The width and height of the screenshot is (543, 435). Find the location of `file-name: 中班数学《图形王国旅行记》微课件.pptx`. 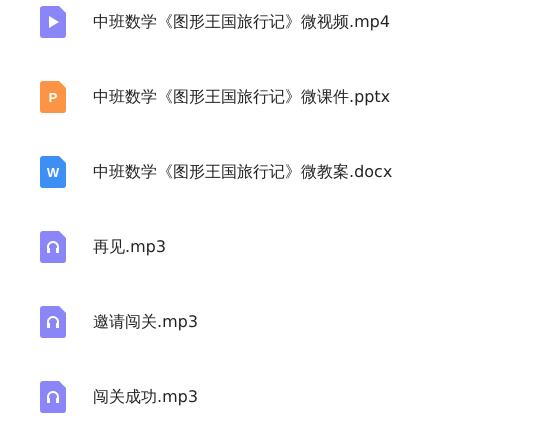

file-name: 中班数学《图形王国旅行记》微课件.pptx is located at coordinates (241, 97).